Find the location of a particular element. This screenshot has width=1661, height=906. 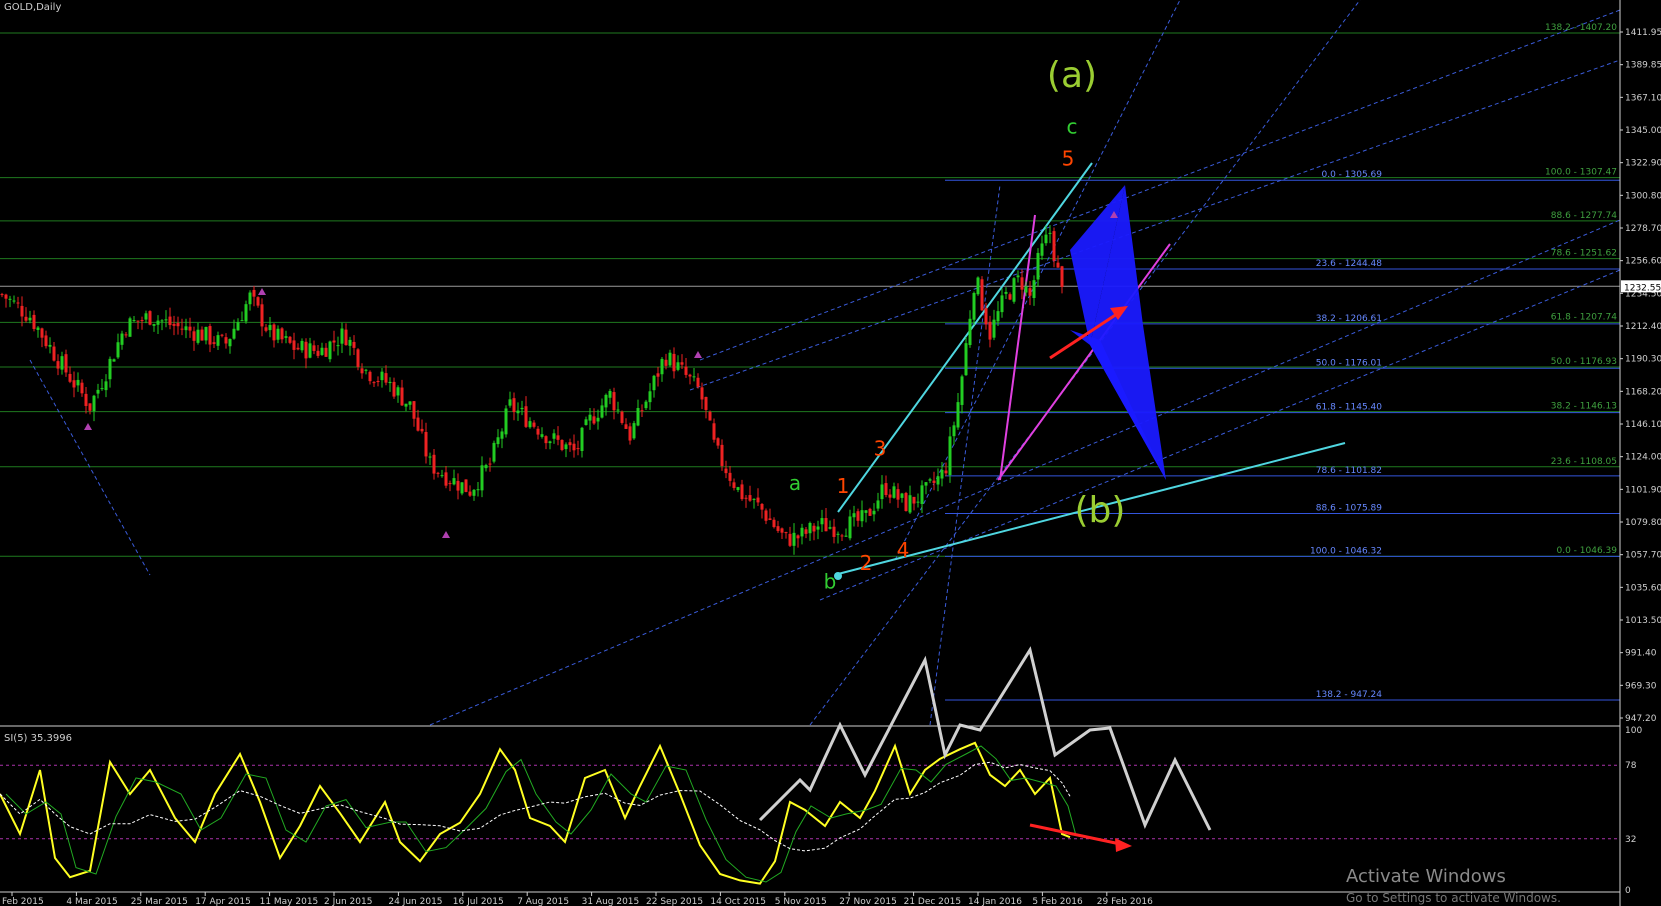

wave-label: b is located at coordinates (830, 582).